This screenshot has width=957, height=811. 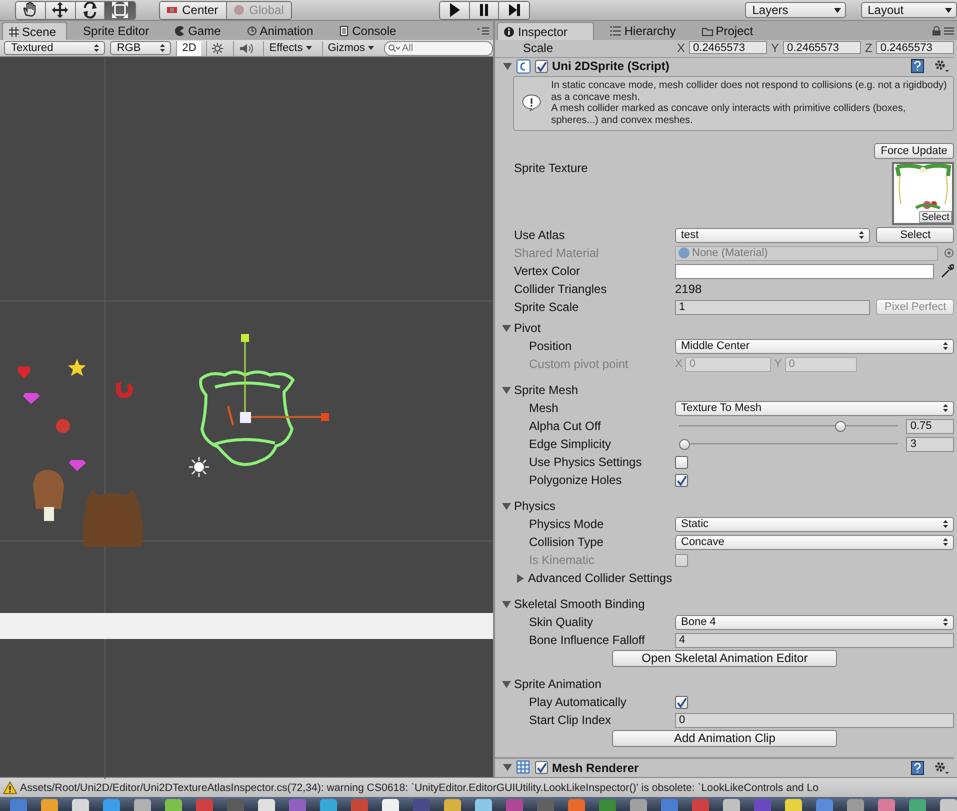 What do you see at coordinates (725, 738) in the screenshot?
I see `action-button: Add Animation Clip` at bounding box center [725, 738].